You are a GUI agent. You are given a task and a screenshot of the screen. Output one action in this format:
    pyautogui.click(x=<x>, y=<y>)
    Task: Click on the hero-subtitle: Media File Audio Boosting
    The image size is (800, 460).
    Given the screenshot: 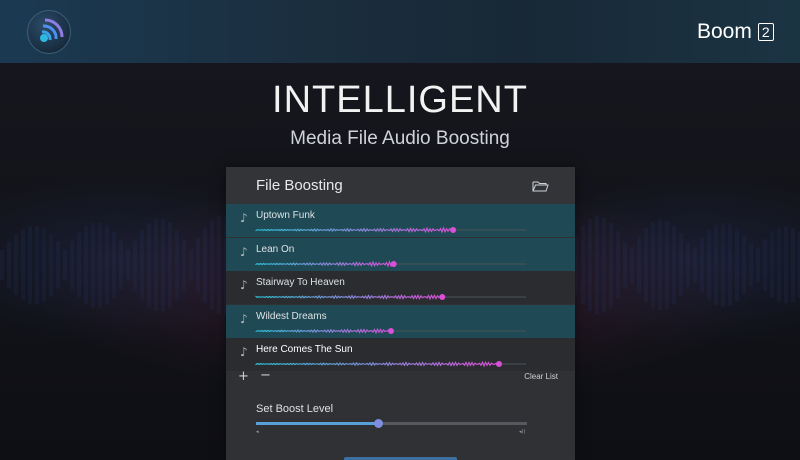 What is the action you would take?
    pyautogui.click(x=400, y=138)
    